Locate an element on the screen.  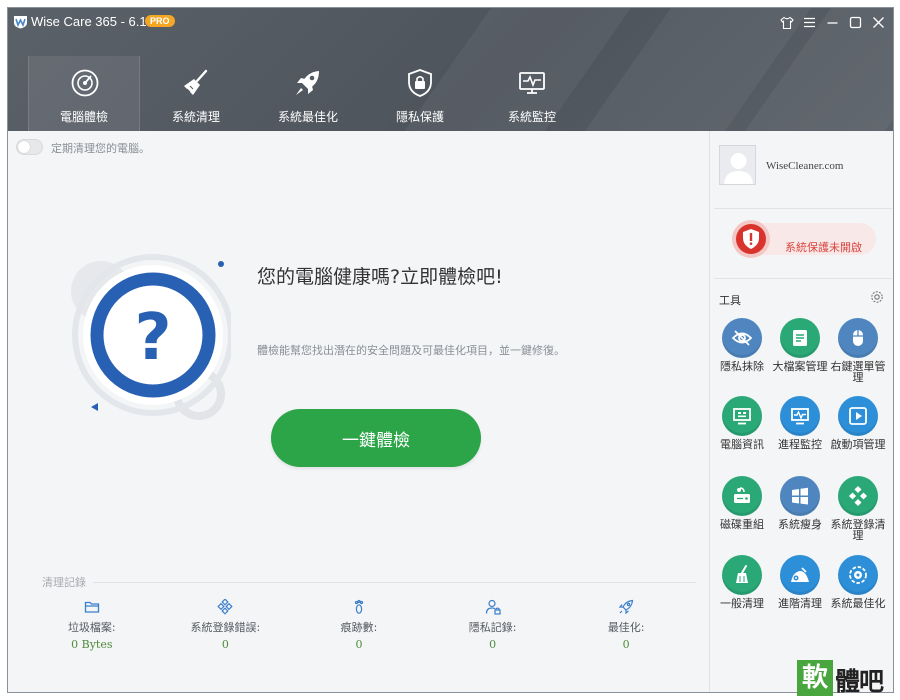
stat-optimizations: 最佳化: 0 is located at coordinates (626, 625).